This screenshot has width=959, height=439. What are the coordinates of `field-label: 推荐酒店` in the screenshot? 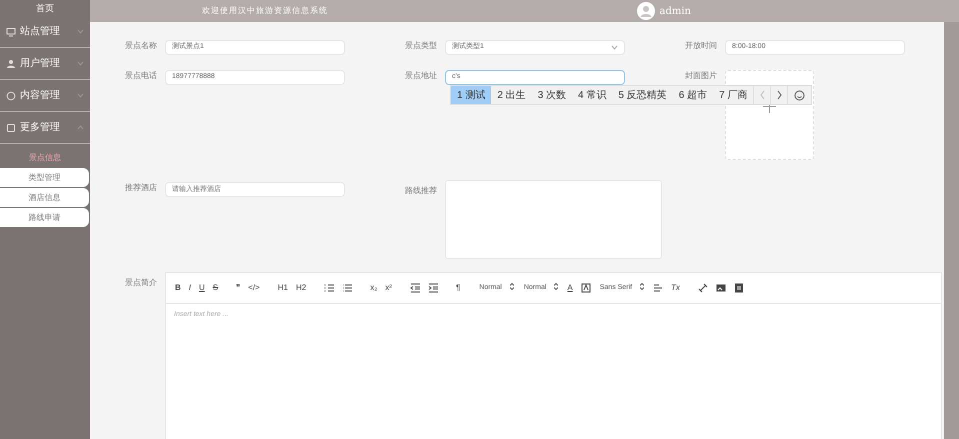 It's located at (141, 188).